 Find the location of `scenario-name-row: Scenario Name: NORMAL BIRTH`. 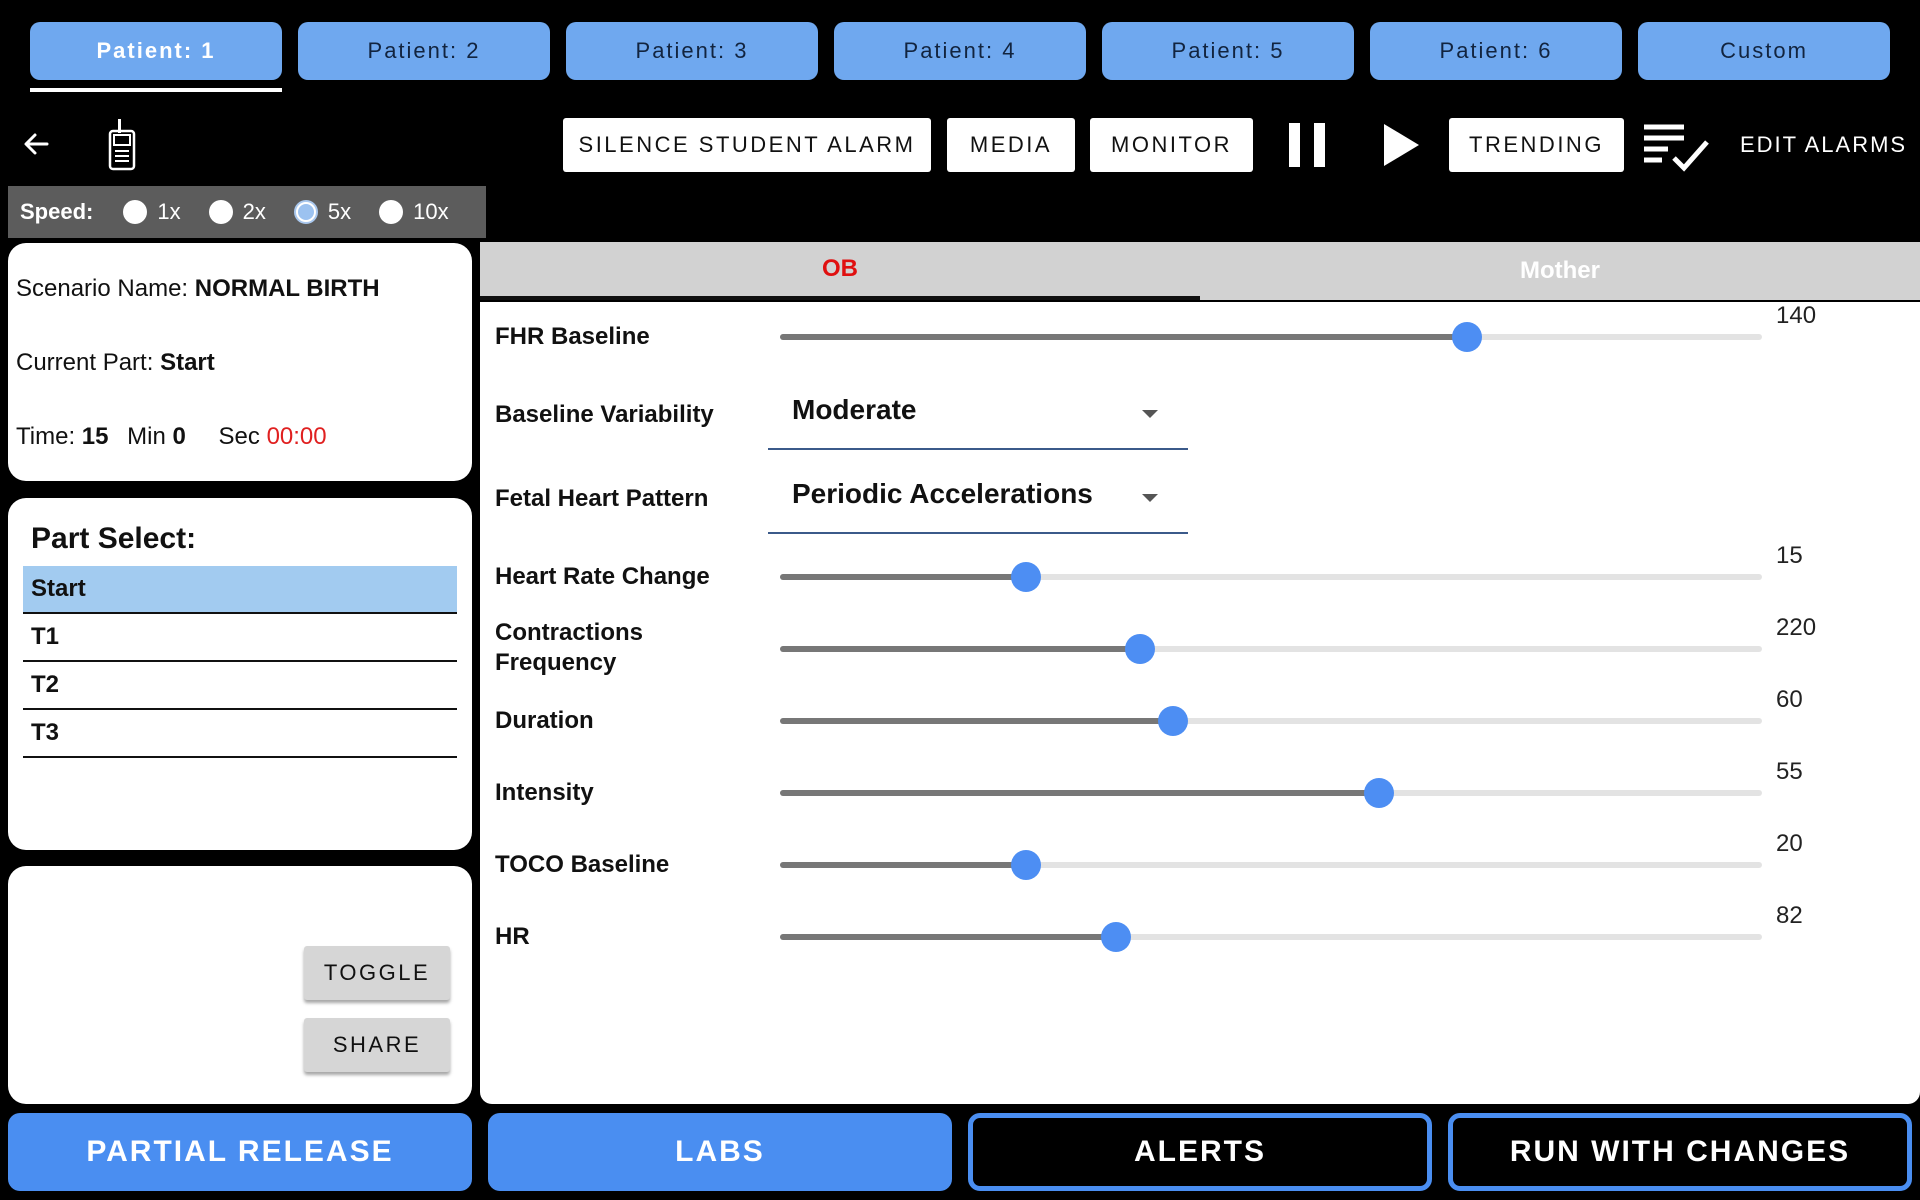

scenario-name-row: Scenario Name: NORMAL BIRTH is located at coordinates (198, 288).